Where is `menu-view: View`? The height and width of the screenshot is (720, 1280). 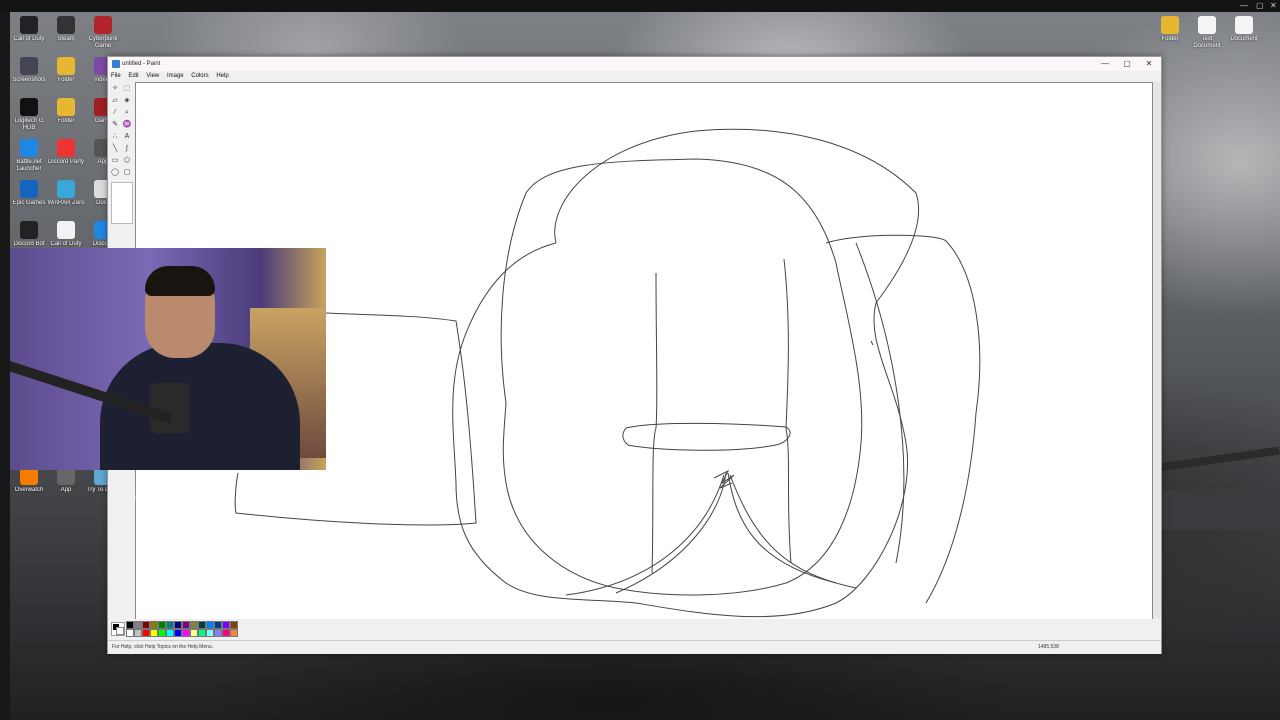
menu-view: View is located at coordinates (152, 76).